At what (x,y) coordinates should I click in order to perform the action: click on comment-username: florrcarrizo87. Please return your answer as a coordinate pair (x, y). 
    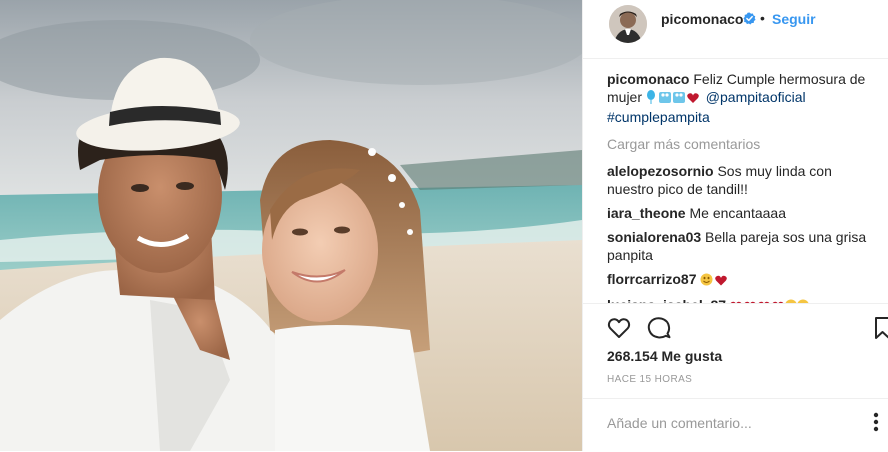
    Looking at the image, I should click on (651, 279).